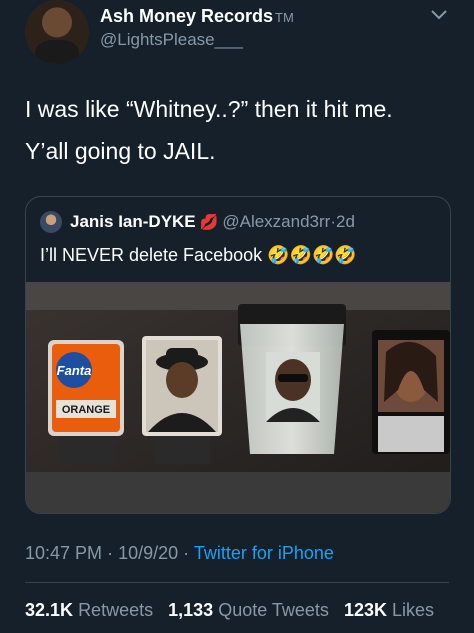 The width and height of the screenshot is (474, 633). I want to click on kiss-mark-icon: 💋, so click(209, 222).